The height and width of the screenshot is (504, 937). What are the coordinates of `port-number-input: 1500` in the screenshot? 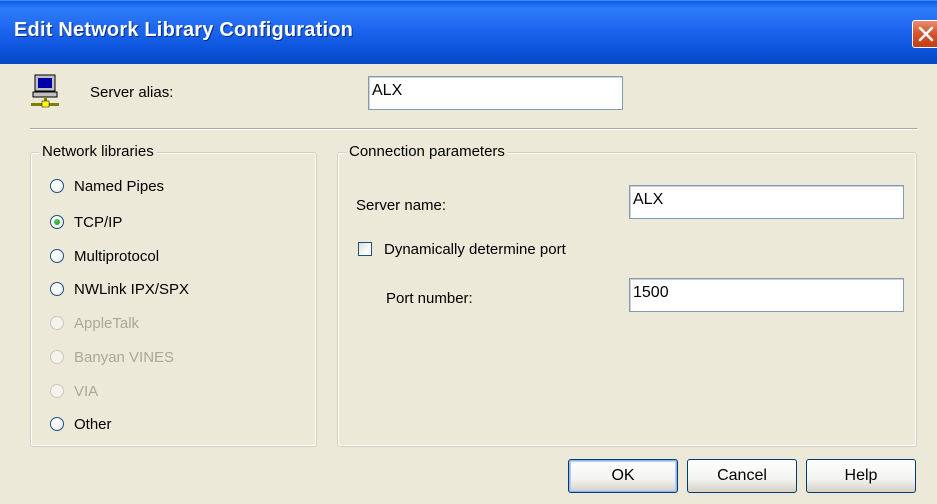 It's located at (766, 295).